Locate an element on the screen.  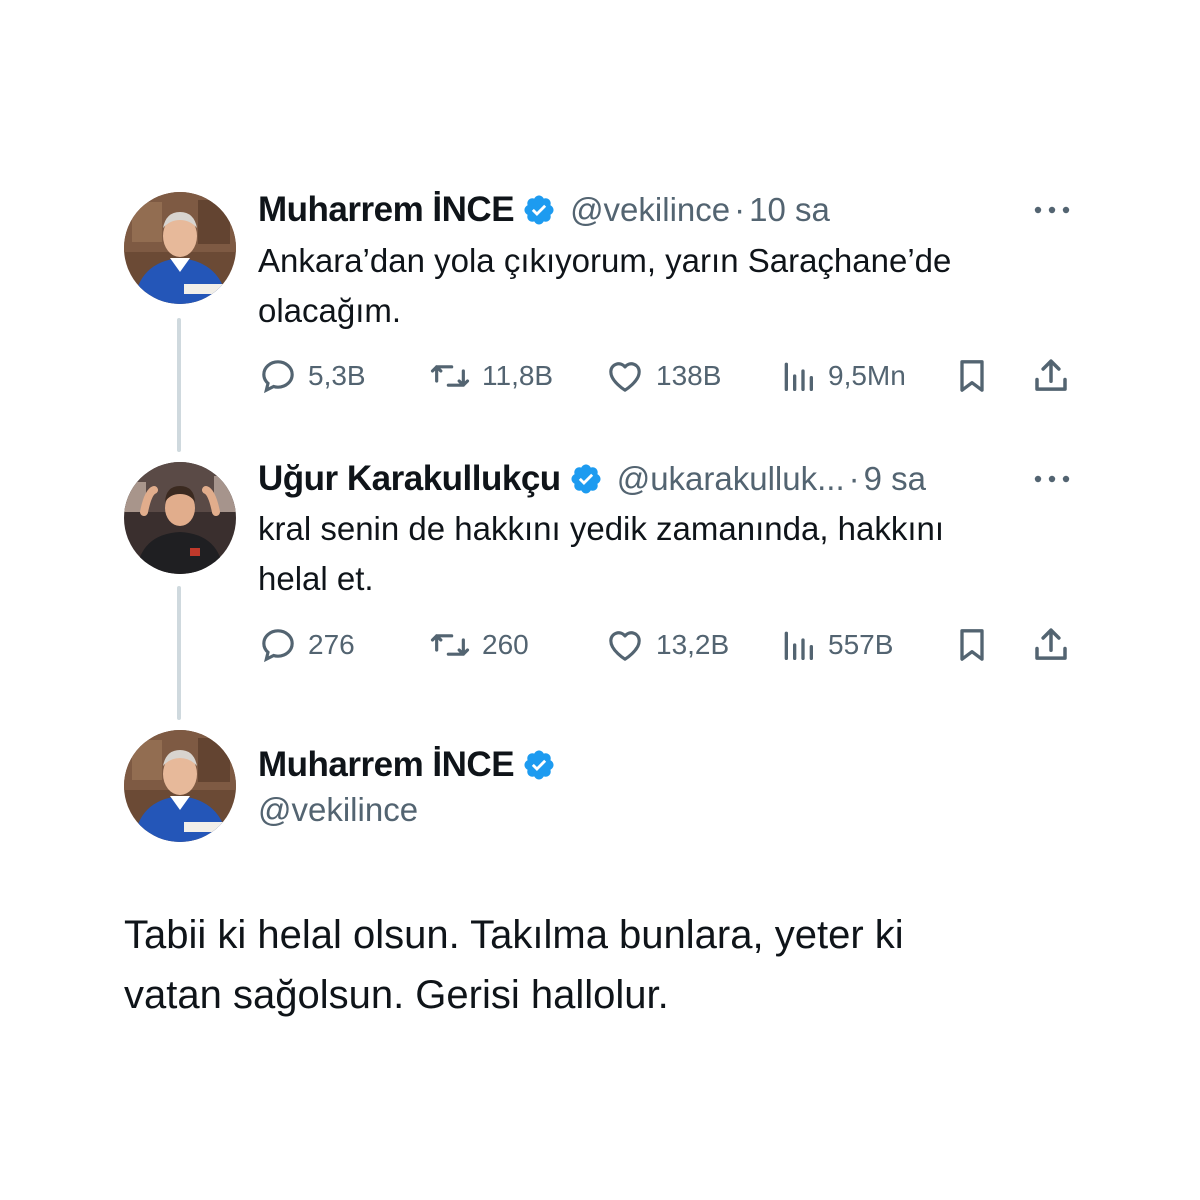
views-button: 9,5Mn is located at coordinates (842, 376).